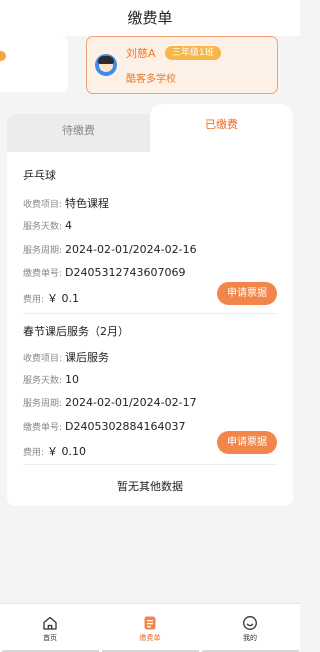 The image size is (320, 652). What do you see at coordinates (125, 426) in the screenshot?
I see `order-value: D2405302884164037` at bounding box center [125, 426].